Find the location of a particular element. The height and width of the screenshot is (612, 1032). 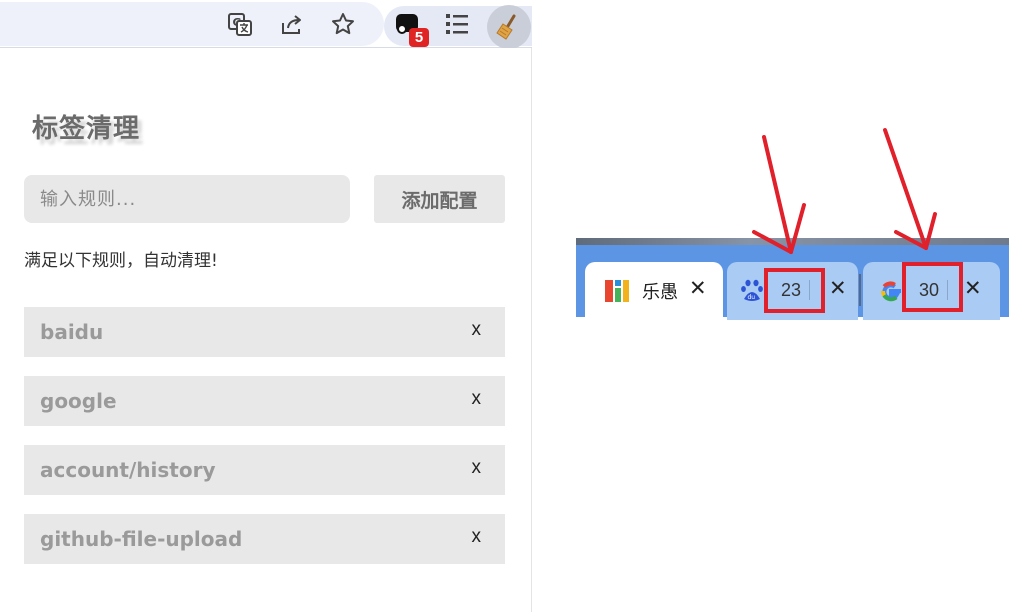

arrow-head-icon is located at coordinates (779, 228).